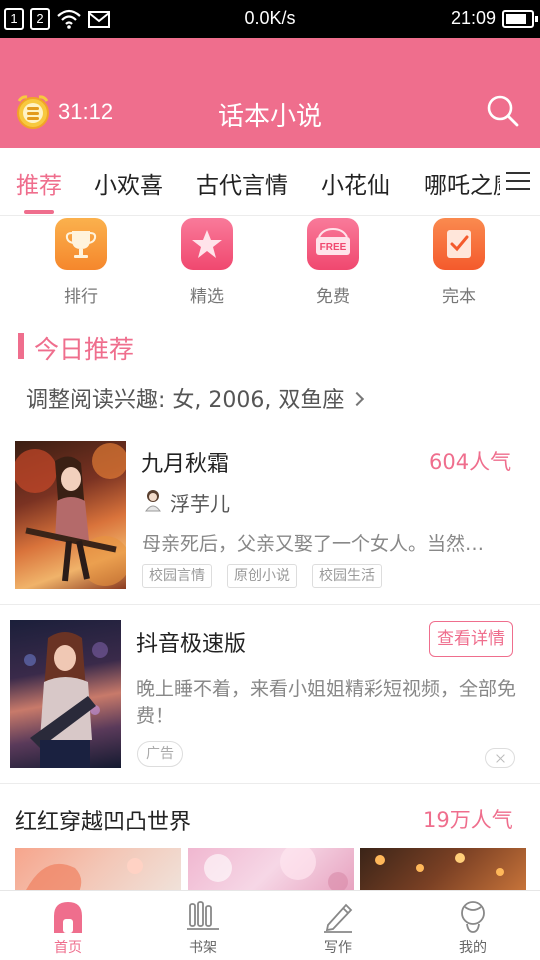 This screenshot has width=540, height=960. What do you see at coordinates (333, 297) in the screenshot?
I see `entry-free-label: 免费` at bounding box center [333, 297].